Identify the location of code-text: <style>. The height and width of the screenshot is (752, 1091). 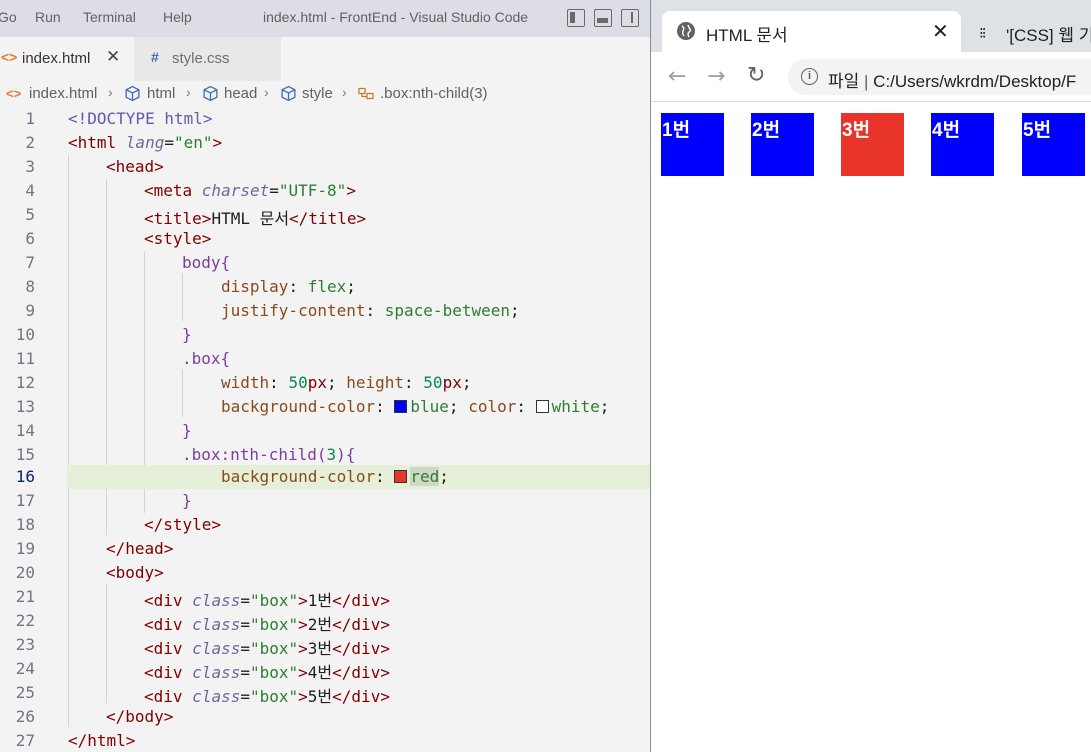
(177, 238).